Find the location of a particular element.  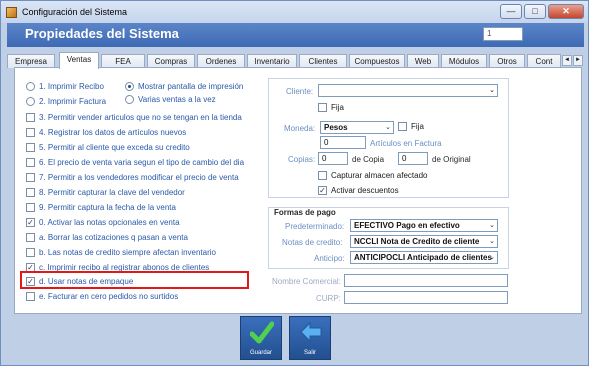

tab-otros: Otros is located at coordinates (507, 61).